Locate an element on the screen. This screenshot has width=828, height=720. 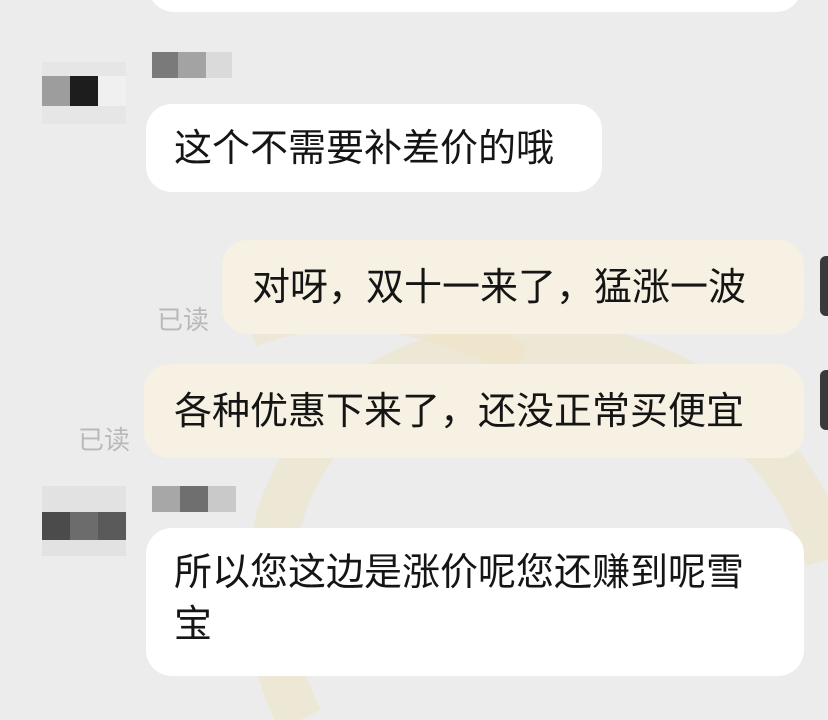
message-text-line-1: 所以您这边是涨价呢您还赚到呢雪 is located at coordinates (459, 572).